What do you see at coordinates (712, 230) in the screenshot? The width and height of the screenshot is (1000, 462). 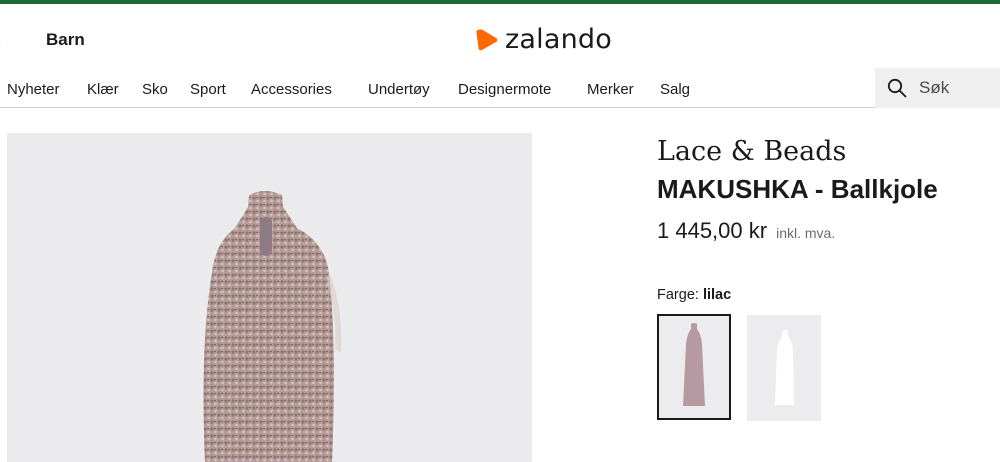 I see `product-price: 1 445,00 kr` at bounding box center [712, 230].